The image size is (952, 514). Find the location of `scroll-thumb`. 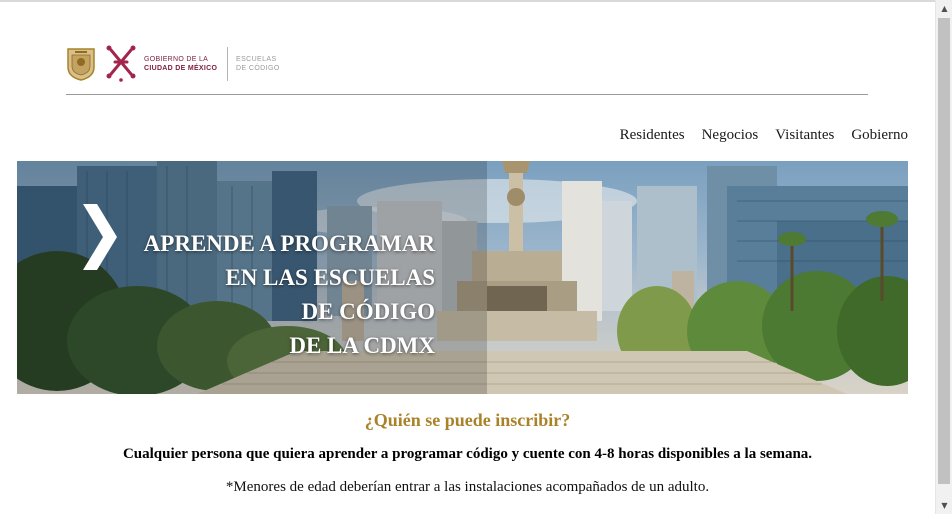

scroll-thumb is located at coordinates (944, 251).